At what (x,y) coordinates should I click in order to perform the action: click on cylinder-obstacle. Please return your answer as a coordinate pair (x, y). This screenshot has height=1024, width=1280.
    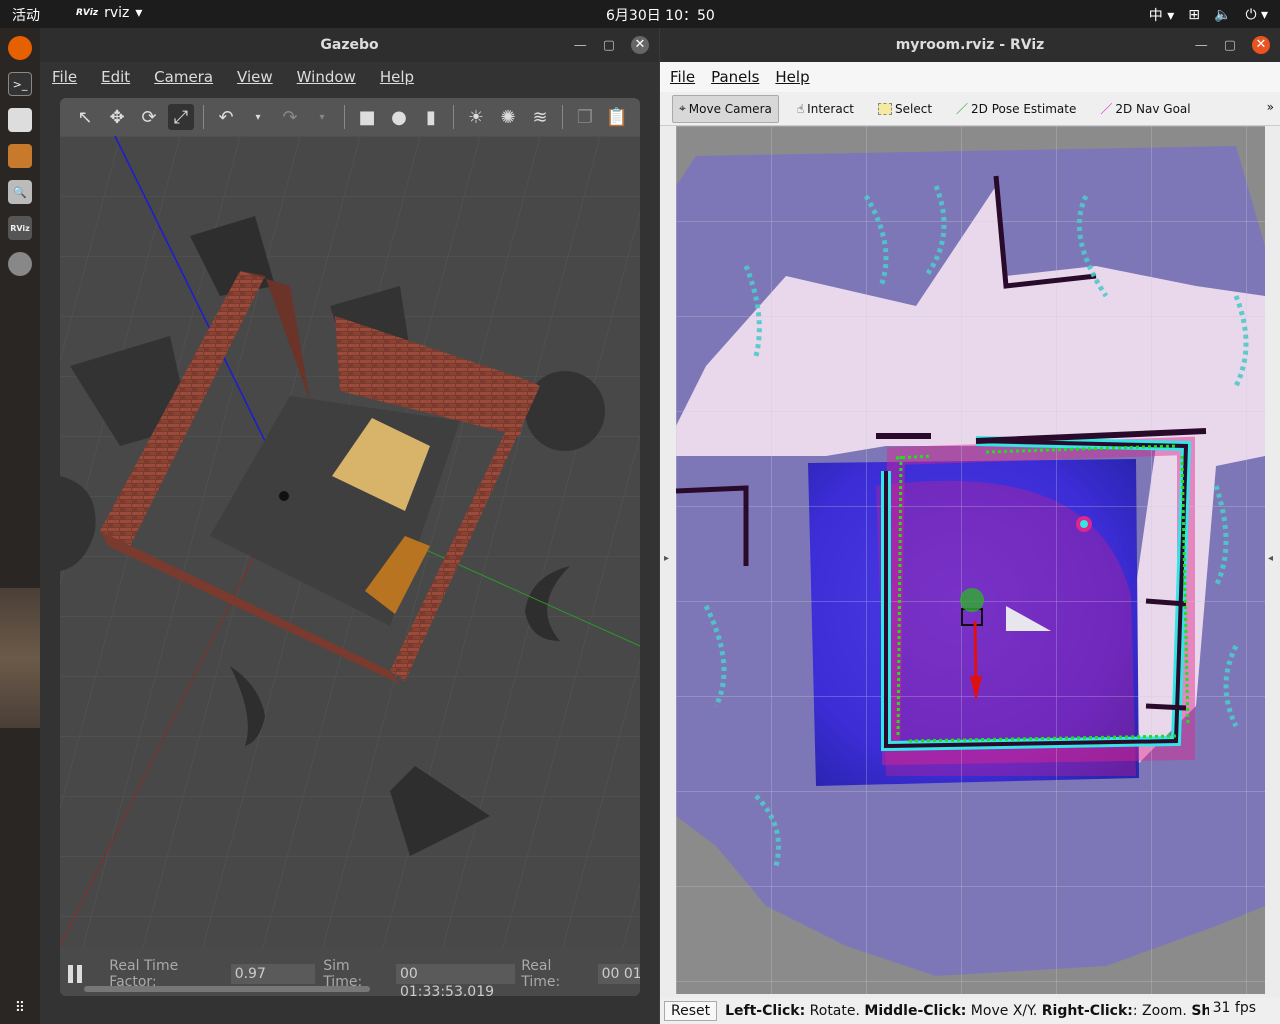
    Looking at the image, I should click on (565, 411).